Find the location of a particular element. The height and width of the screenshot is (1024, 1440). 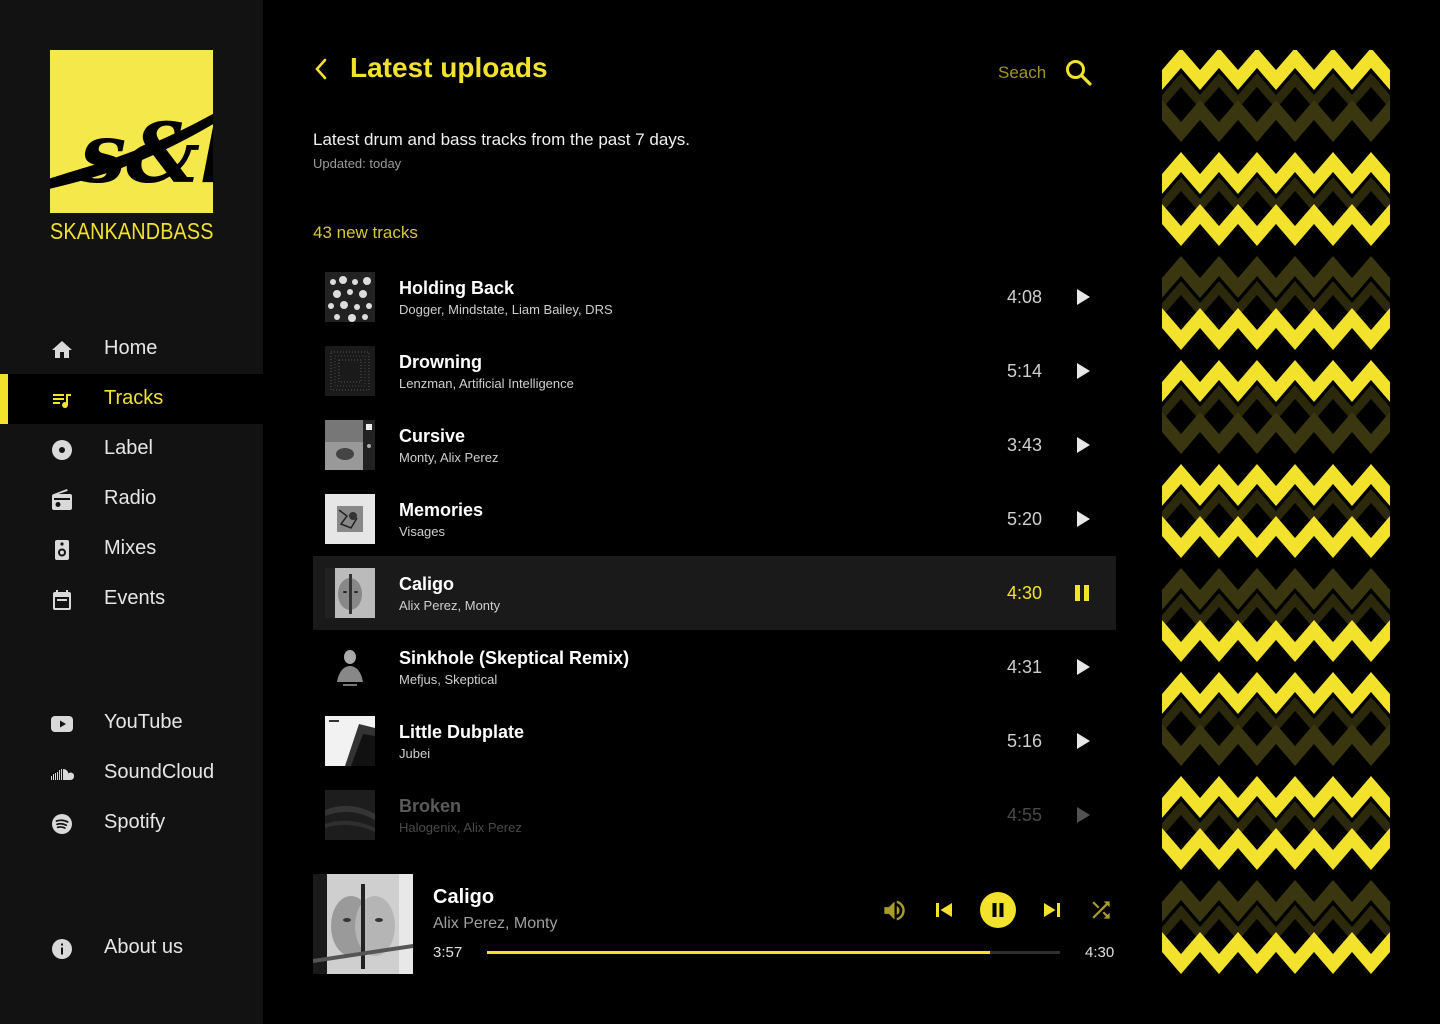

skip-previous-icon is located at coordinates (944, 910).